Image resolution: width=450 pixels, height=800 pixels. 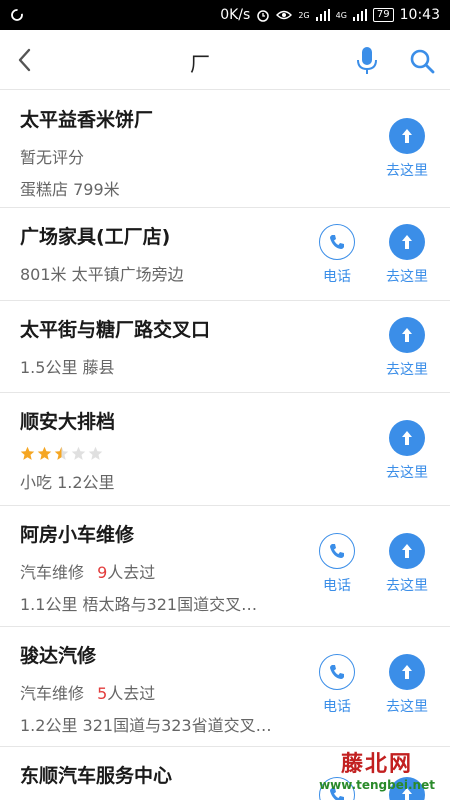 I want to click on result-text: 东顺汽车服务中心, so click(x=170, y=774).